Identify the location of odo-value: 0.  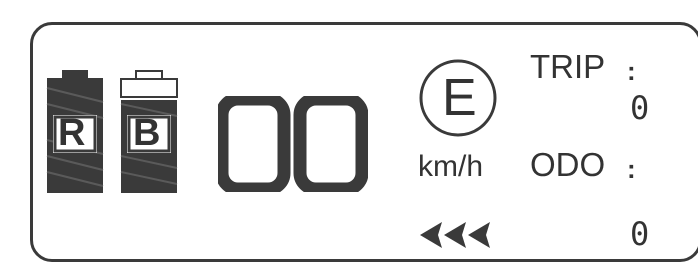
(640, 234).